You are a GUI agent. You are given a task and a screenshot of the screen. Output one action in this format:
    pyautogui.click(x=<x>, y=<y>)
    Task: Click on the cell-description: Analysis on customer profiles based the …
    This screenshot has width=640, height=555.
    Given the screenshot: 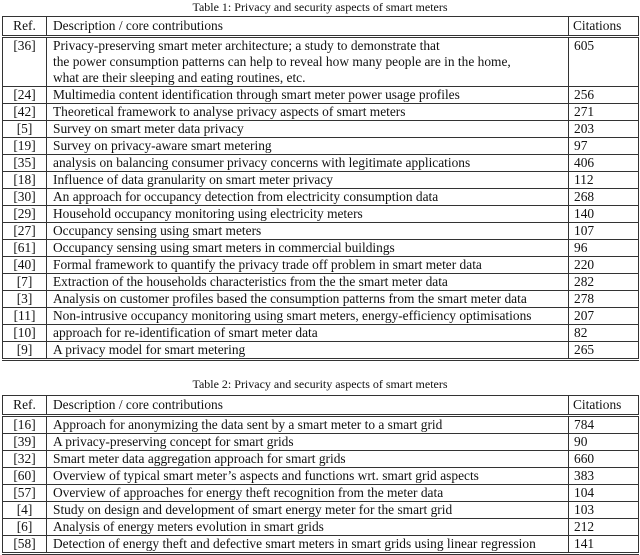 What is the action you would take?
    pyautogui.click(x=307, y=299)
    